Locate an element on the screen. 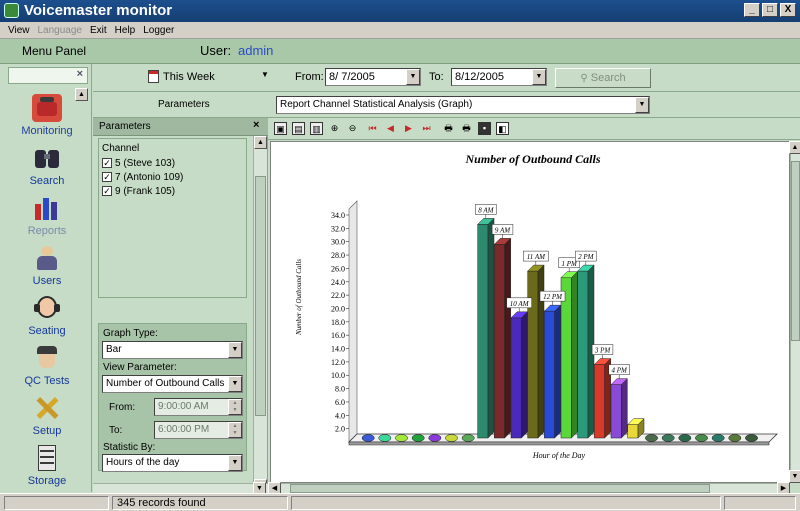 The height and width of the screenshot is (511, 800). graph-type-label: Graph Type: is located at coordinates (130, 333).